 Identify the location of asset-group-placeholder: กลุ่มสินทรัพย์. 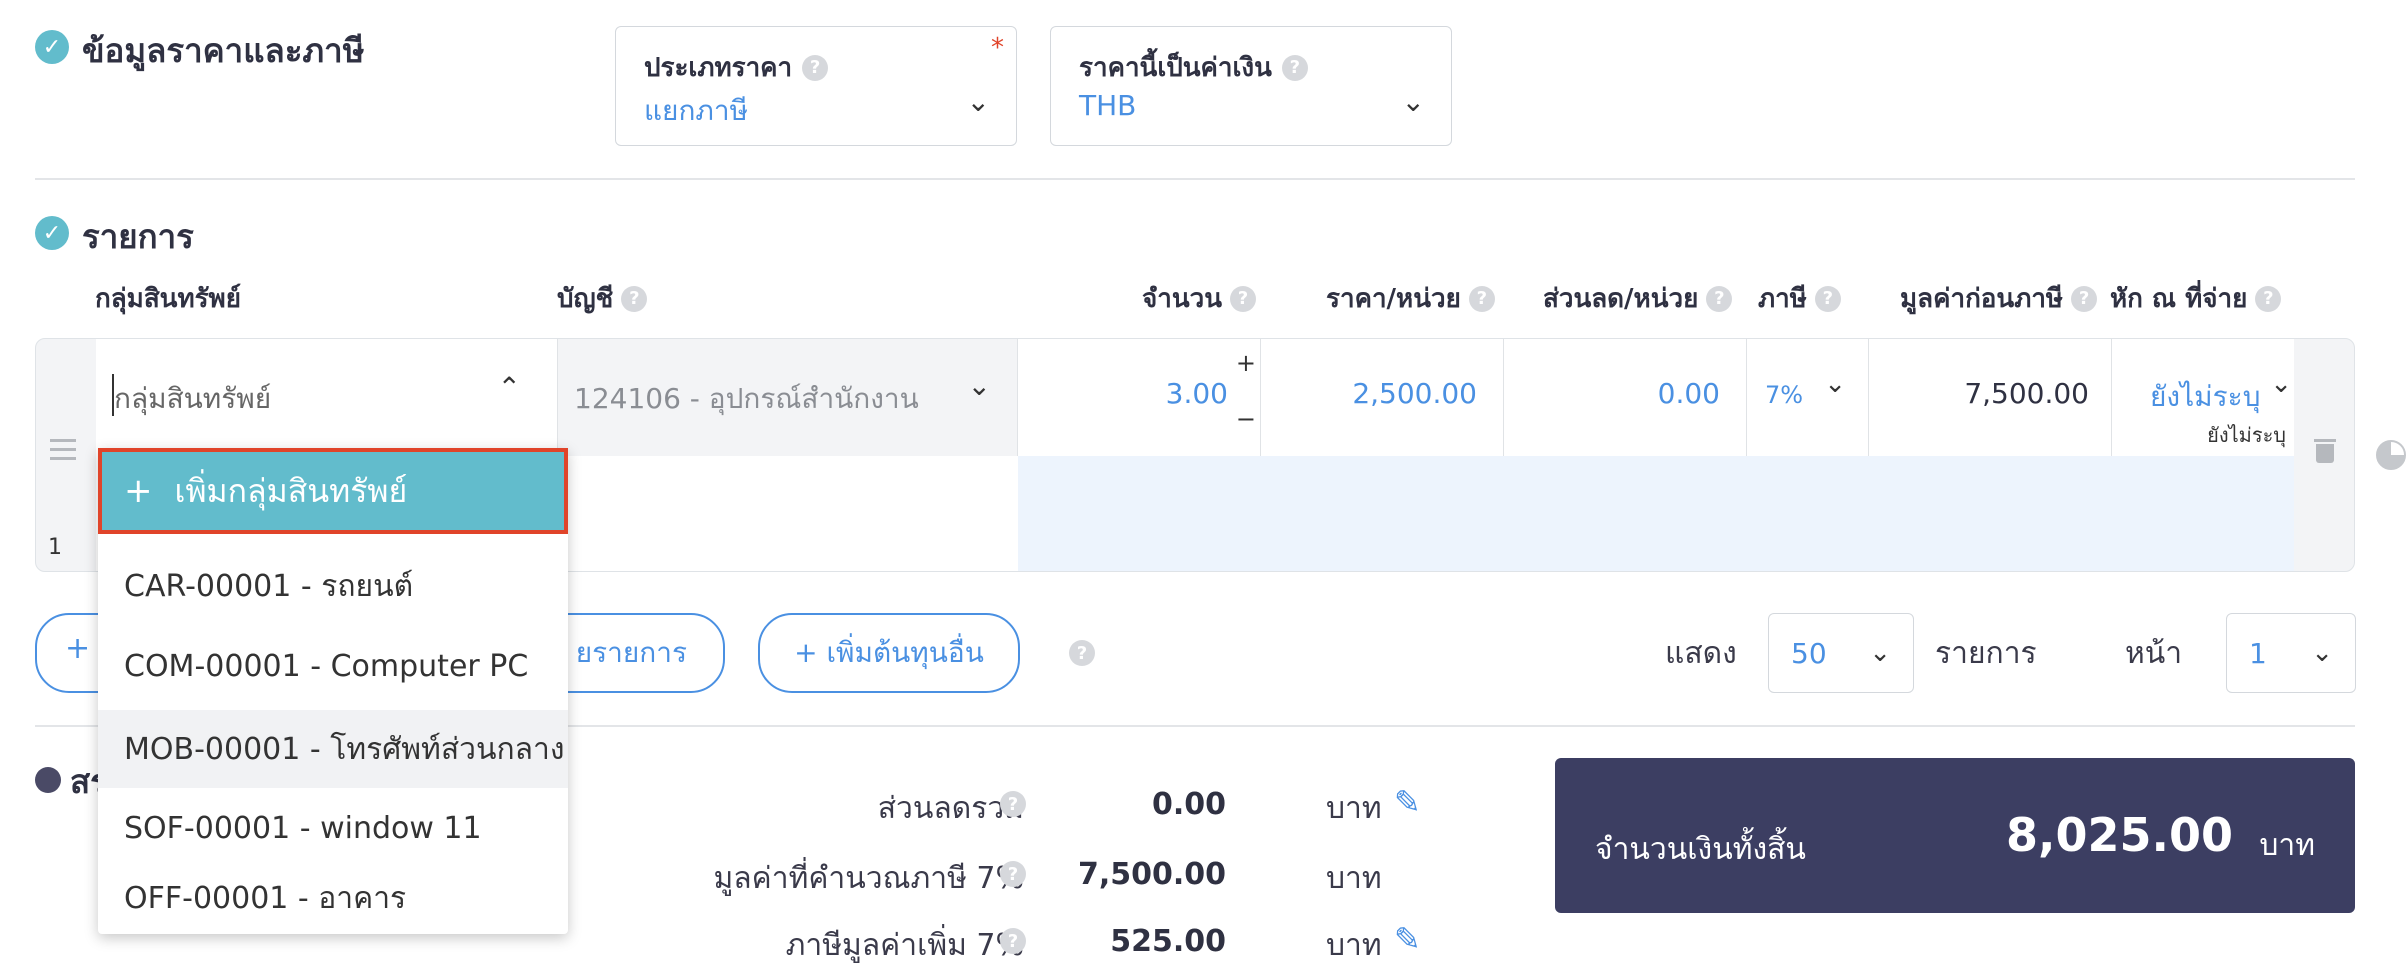
(193, 398).